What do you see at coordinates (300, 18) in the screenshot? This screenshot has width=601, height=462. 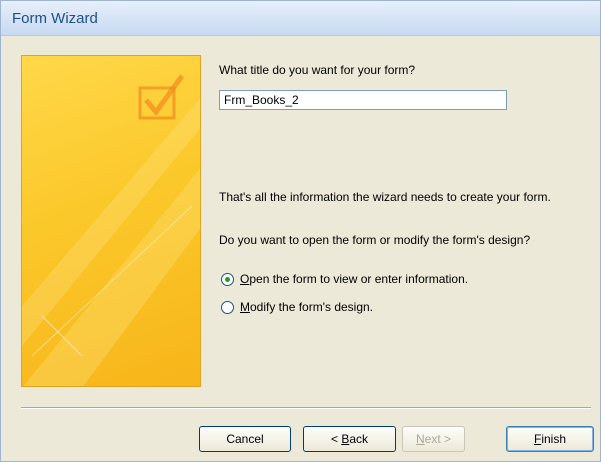 I see `title-bar: Form Wizard` at bounding box center [300, 18].